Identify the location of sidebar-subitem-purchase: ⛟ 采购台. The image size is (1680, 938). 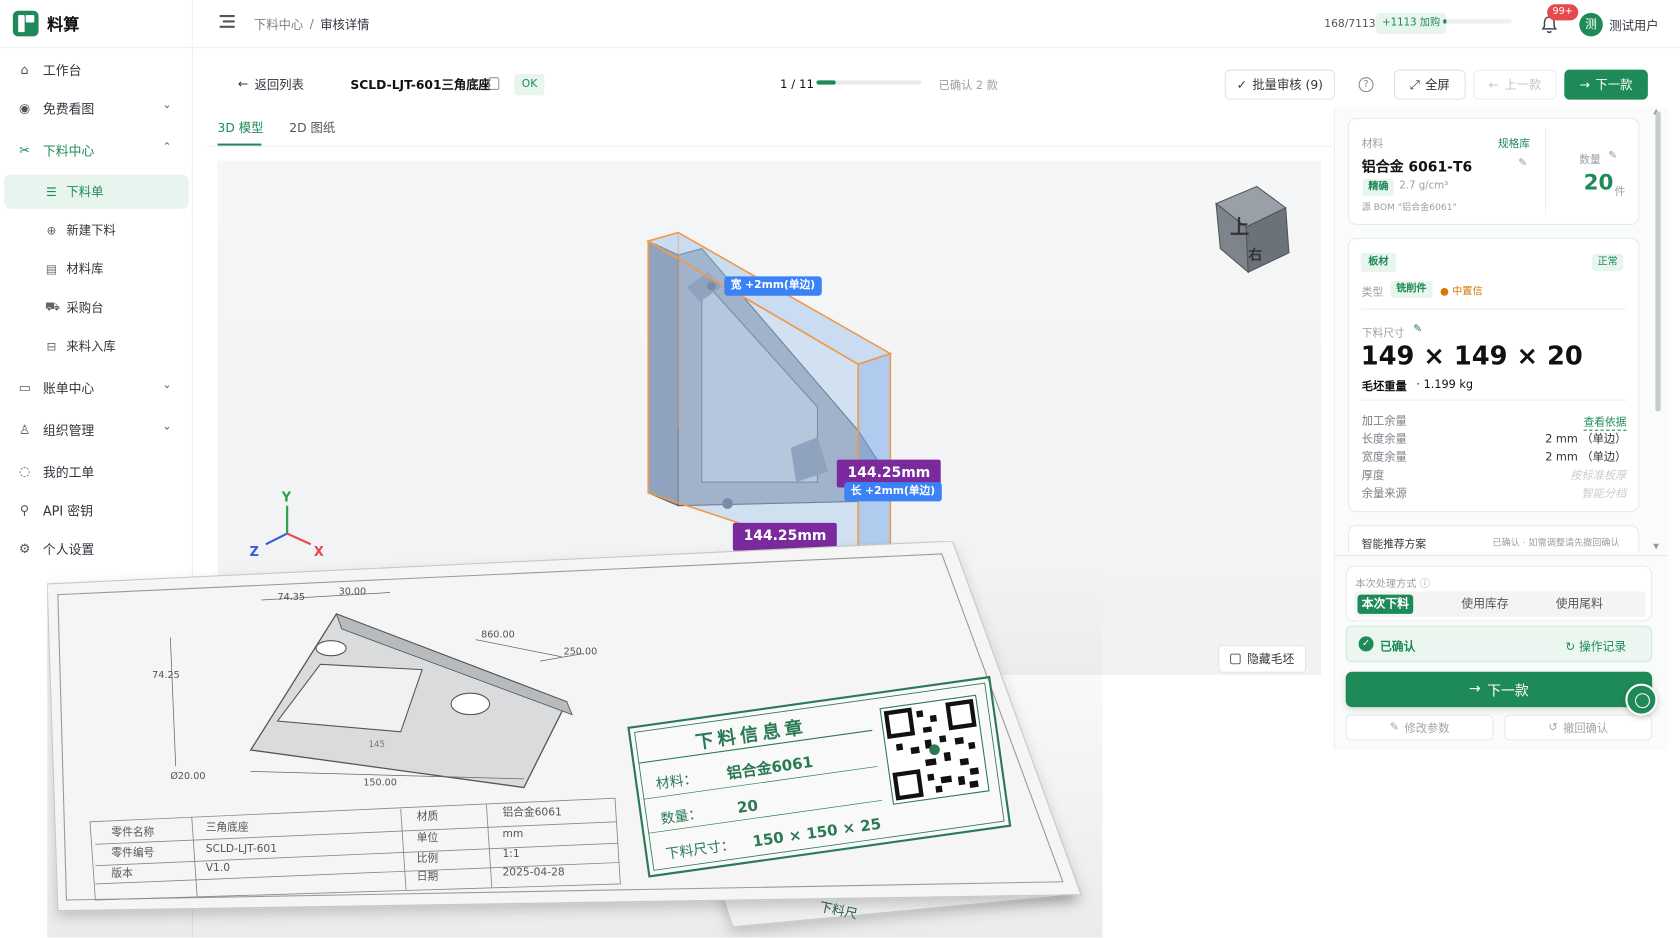
(96, 307).